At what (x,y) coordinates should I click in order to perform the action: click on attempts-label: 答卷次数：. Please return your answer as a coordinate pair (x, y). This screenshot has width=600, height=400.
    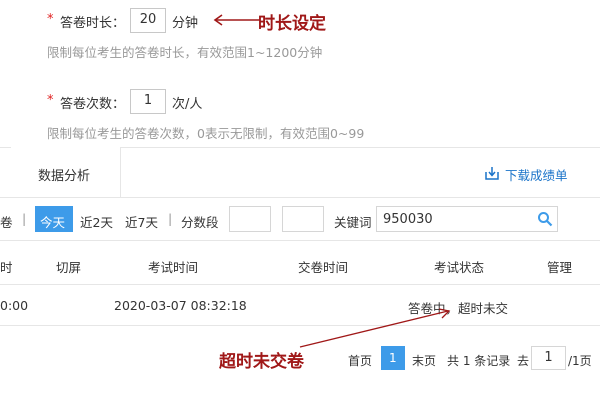
    Looking at the image, I should click on (93, 104).